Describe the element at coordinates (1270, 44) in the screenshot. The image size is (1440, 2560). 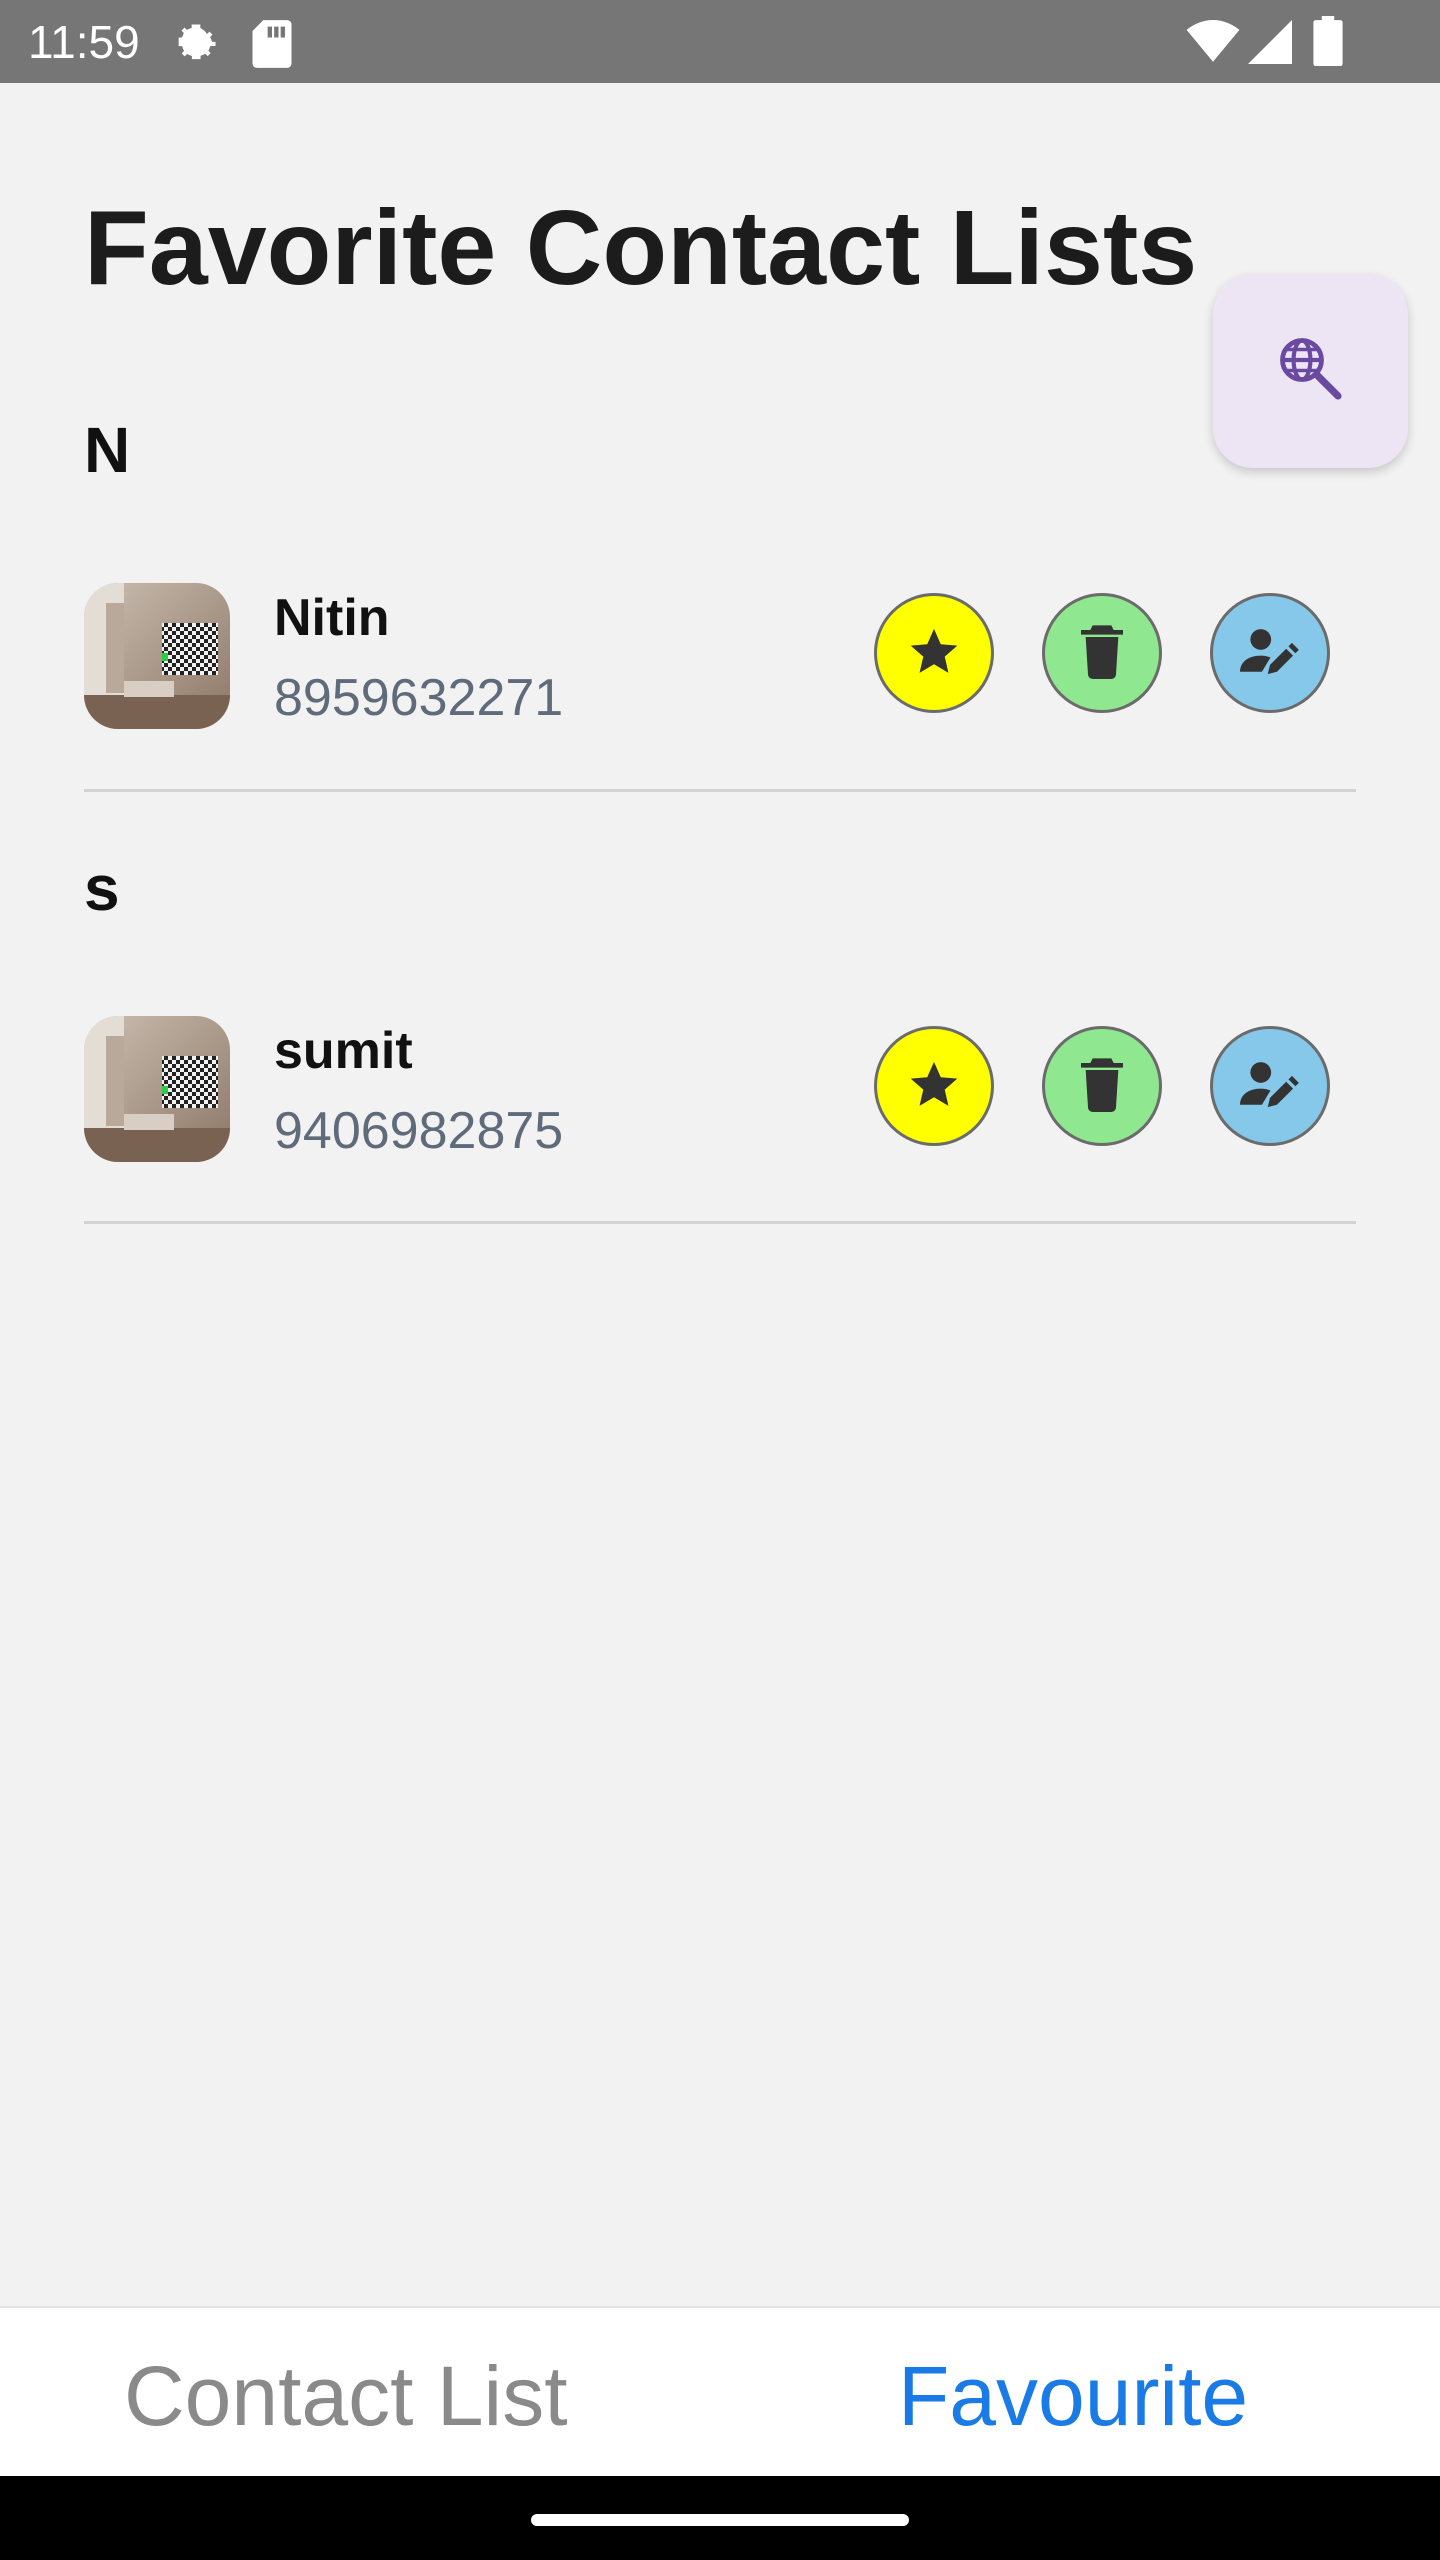
I see `signal-icon` at that location.